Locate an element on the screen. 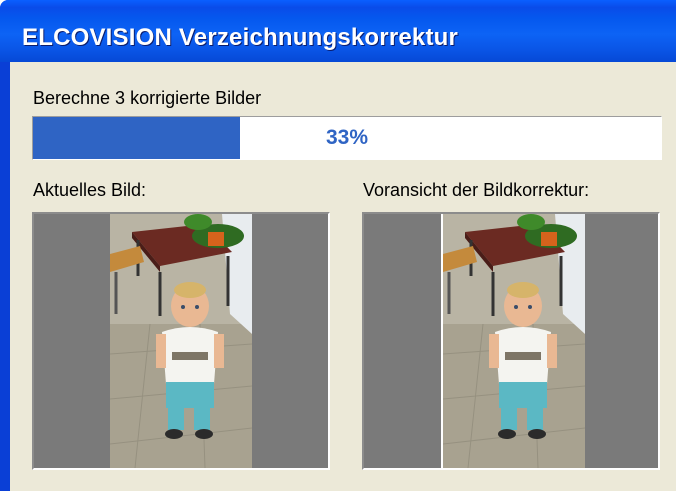 The image size is (676, 491). title-bar: ELCOVISION Verzeichnungskorrektur is located at coordinates (338, 31).